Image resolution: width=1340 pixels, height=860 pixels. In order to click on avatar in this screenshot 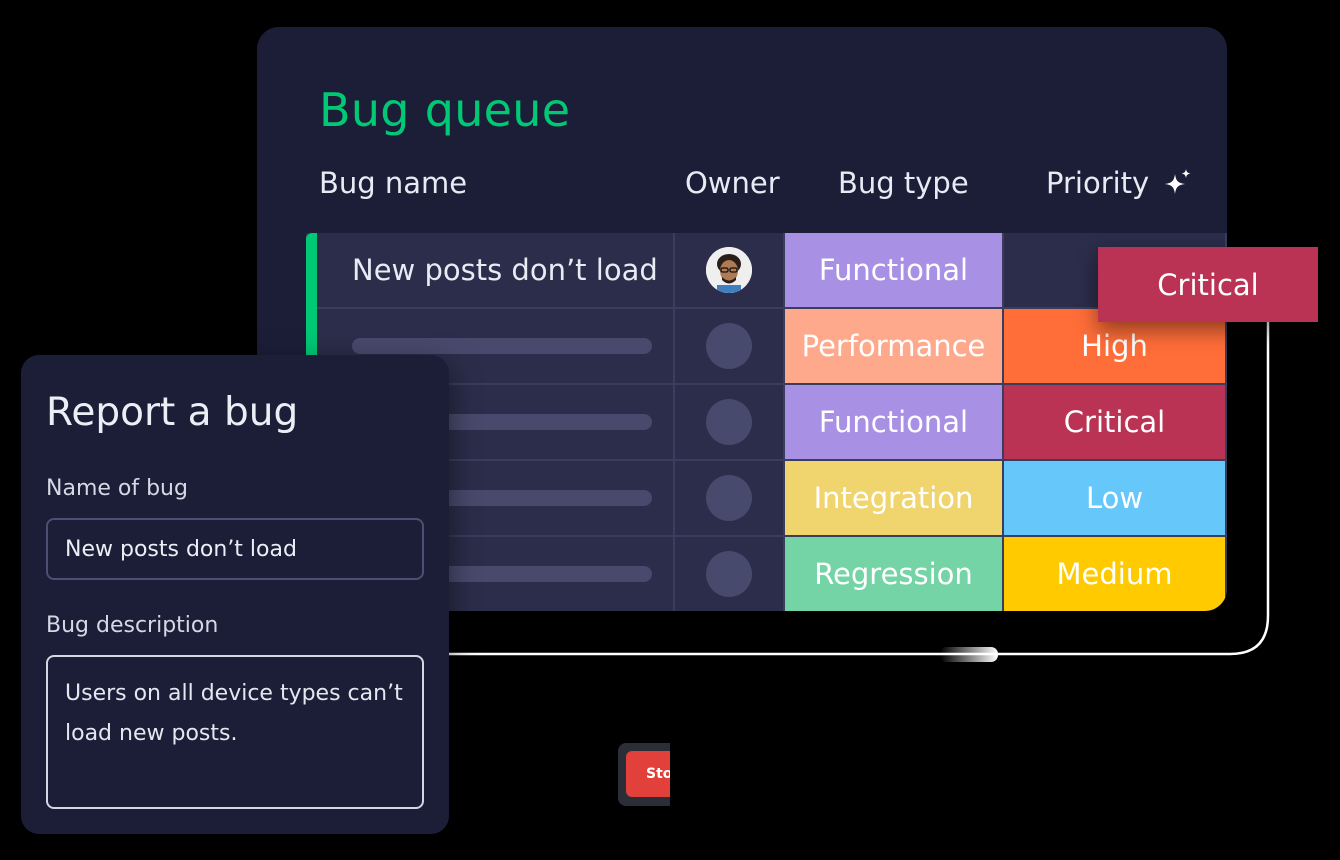, I will do `click(729, 270)`.